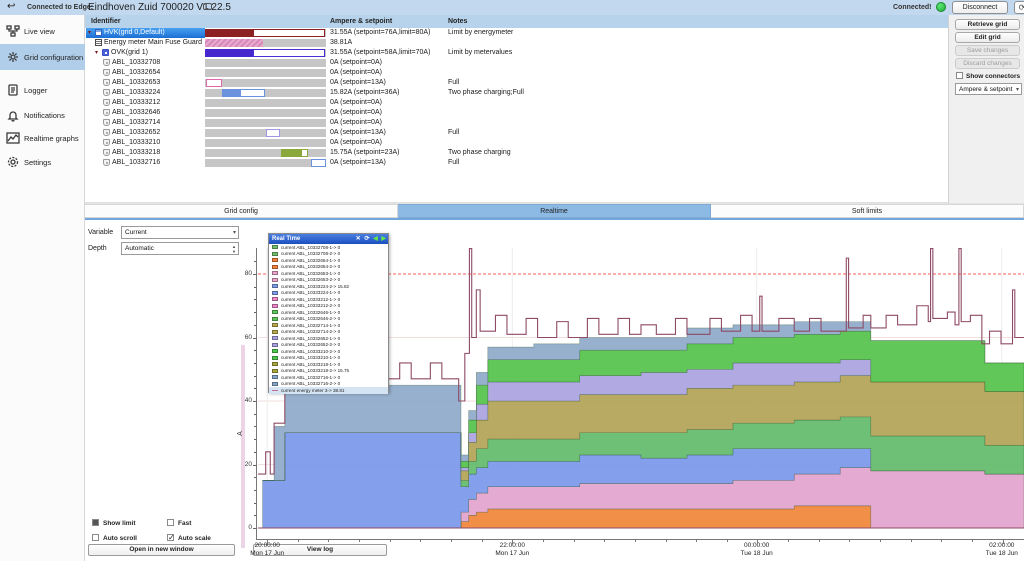 The image size is (1024, 561). What do you see at coordinates (987, 37) in the screenshot?
I see `edit-grid-button: Edit grid` at bounding box center [987, 37].